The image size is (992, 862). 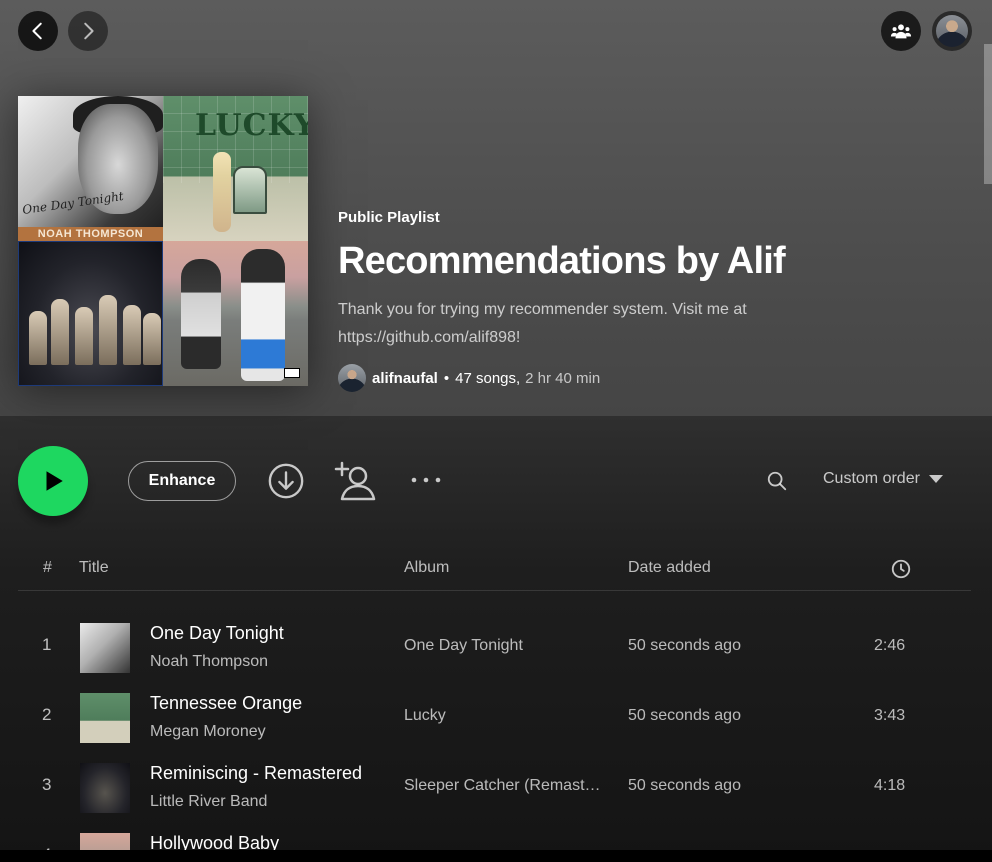 I want to click on track-album-link: One Day Tonight, so click(x=463, y=646).